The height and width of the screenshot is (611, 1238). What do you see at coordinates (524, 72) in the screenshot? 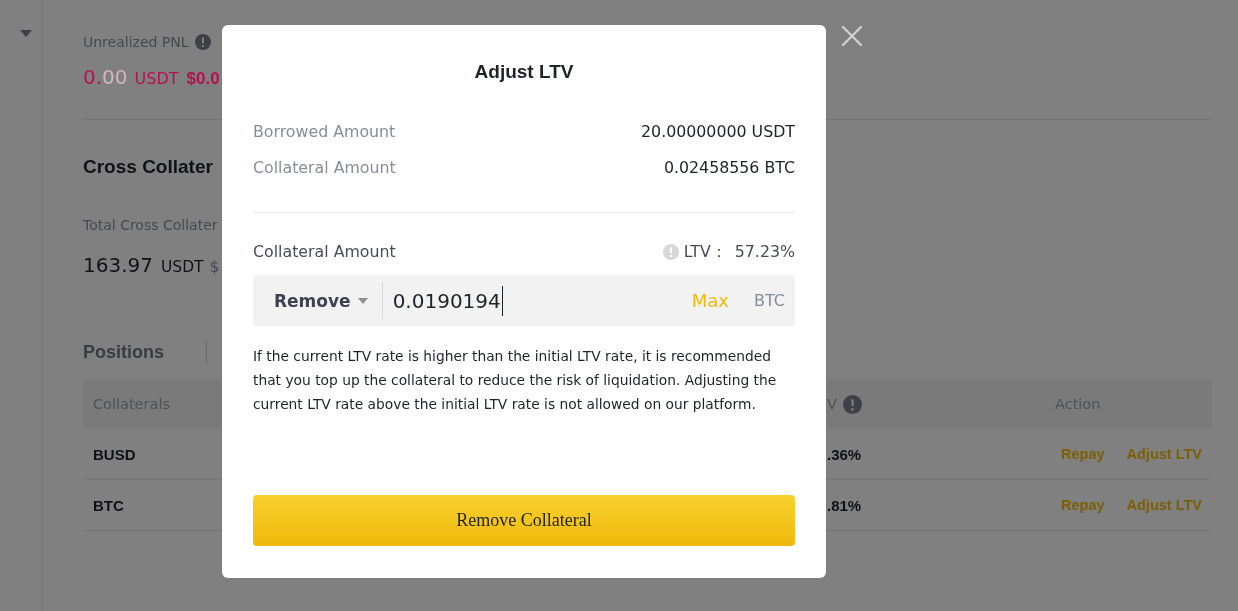
I see `dialog-title: Adjust LTV` at bounding box center [524, 72].